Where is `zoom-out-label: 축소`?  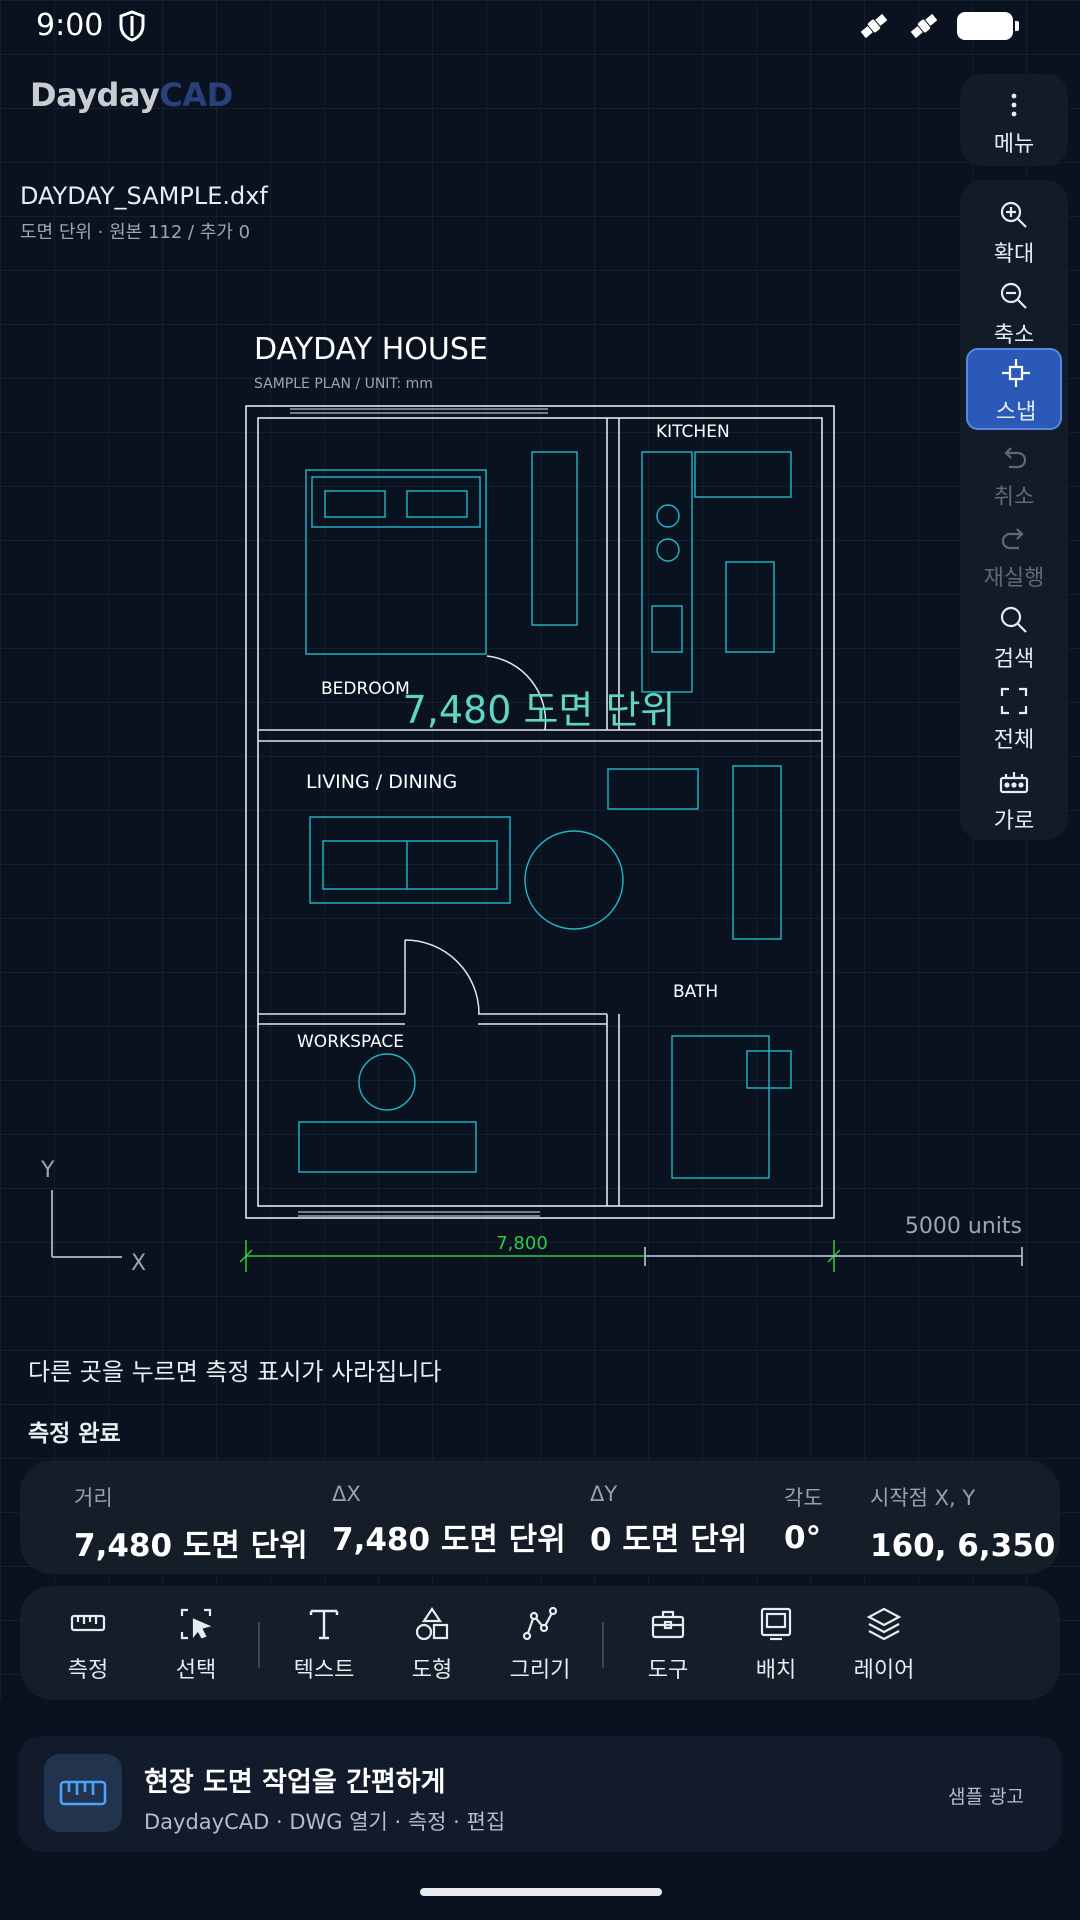 zoom-out-label: 축소 is located at coordinates (1014, 335).